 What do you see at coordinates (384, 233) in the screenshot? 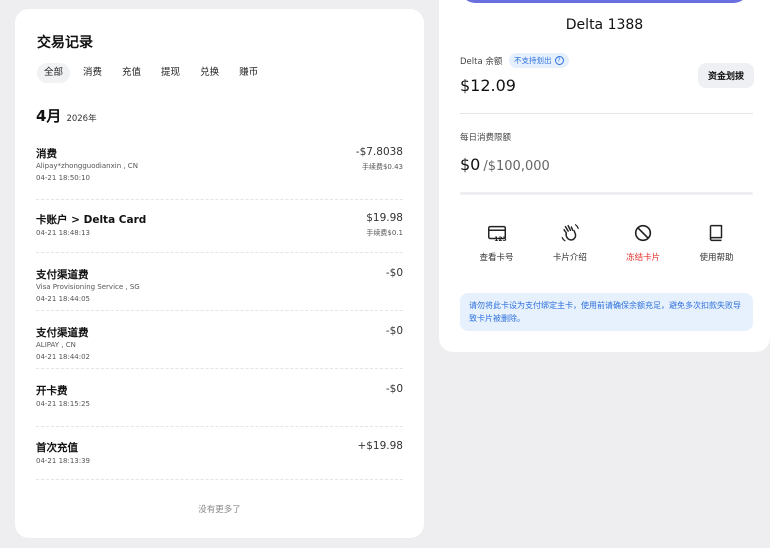
I see `transaction-fee: 手续费$0.1` at bounding box center [384, 233].